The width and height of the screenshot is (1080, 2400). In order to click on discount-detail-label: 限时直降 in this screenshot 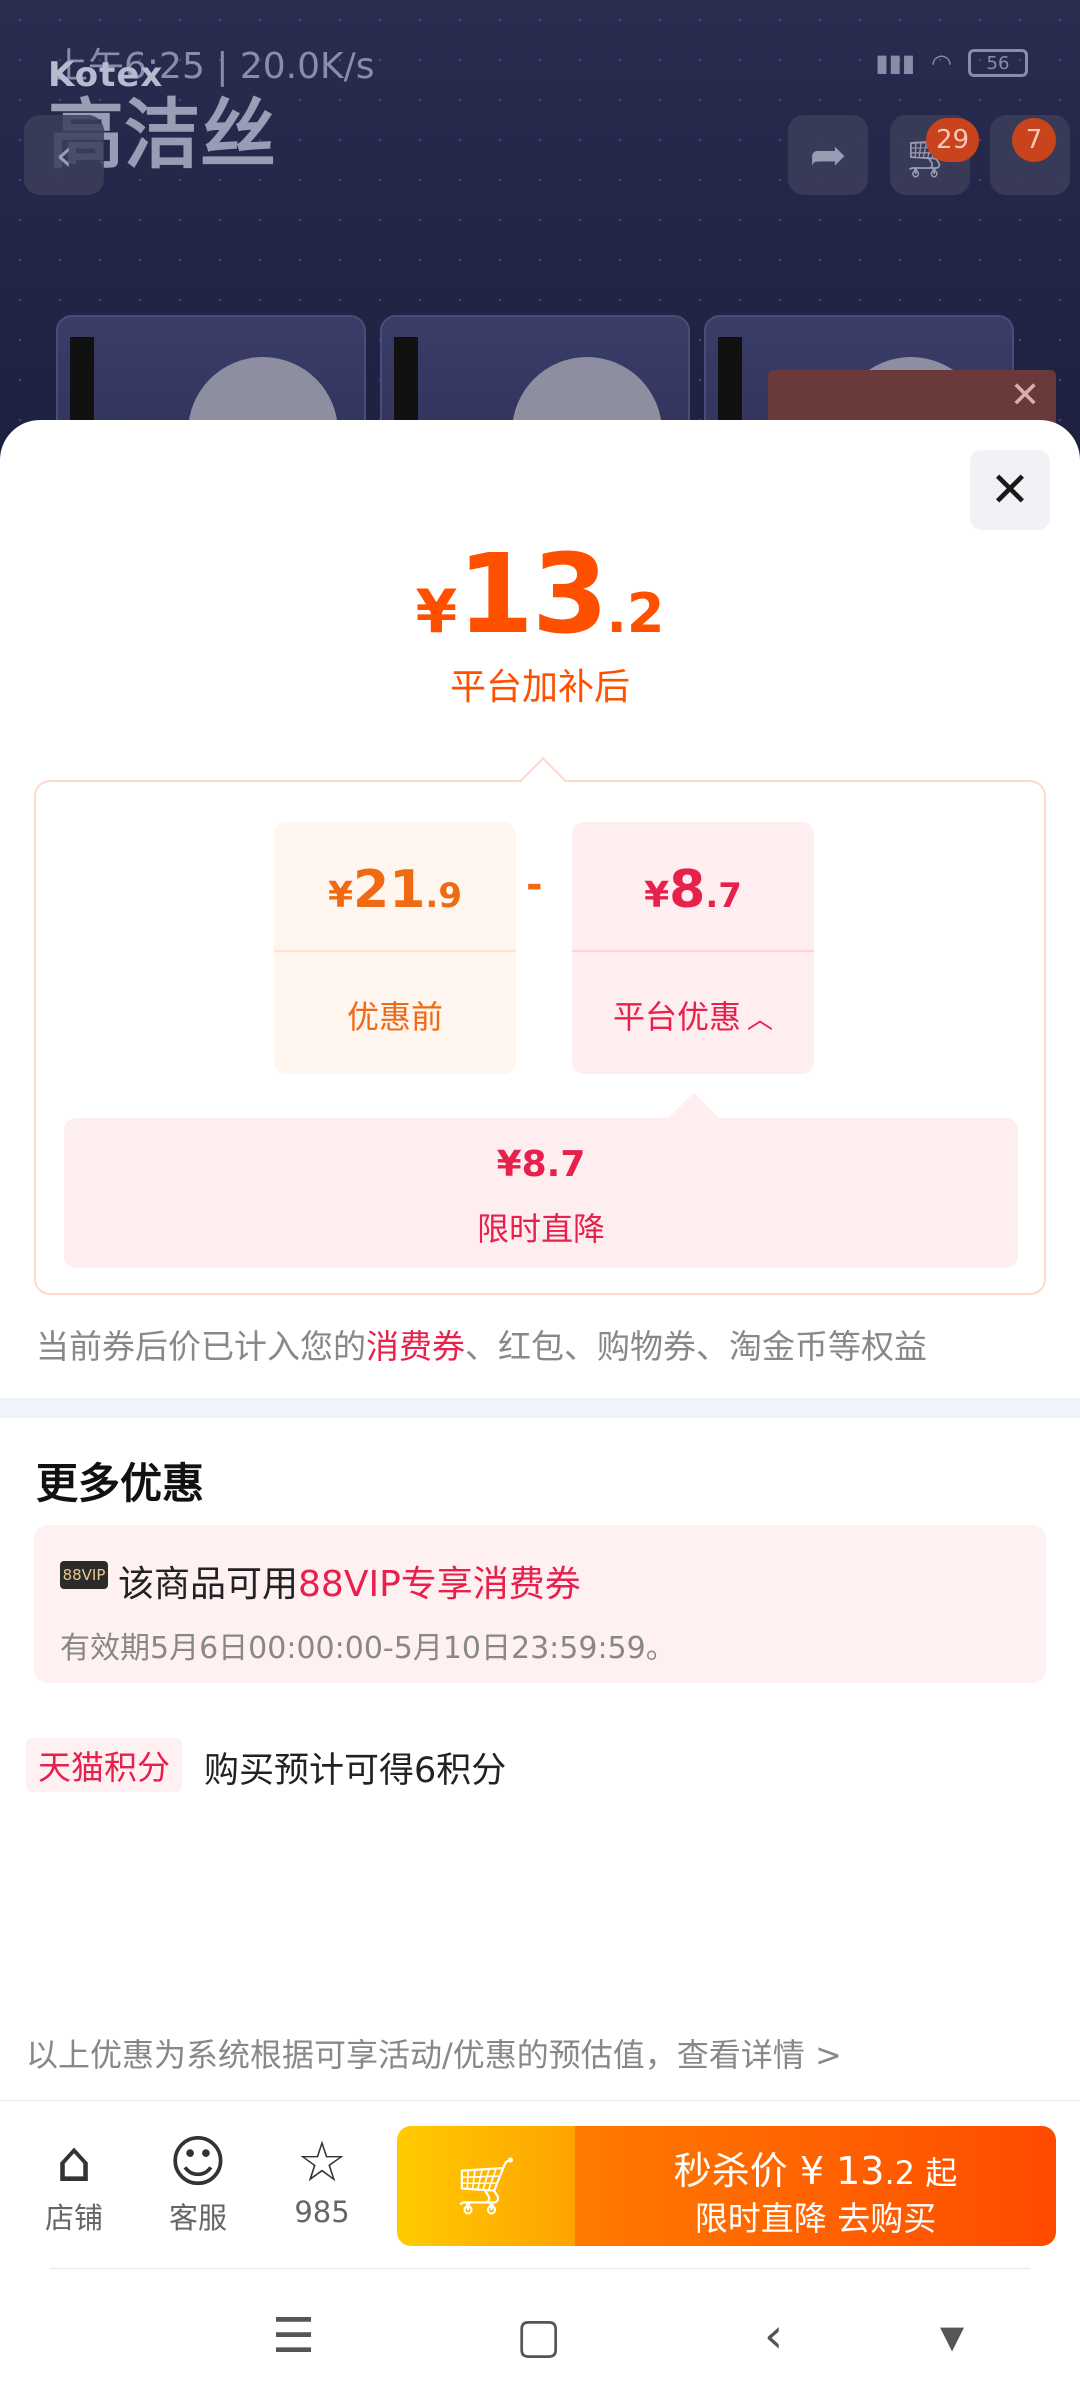, I will do `click(540, 1229)`.